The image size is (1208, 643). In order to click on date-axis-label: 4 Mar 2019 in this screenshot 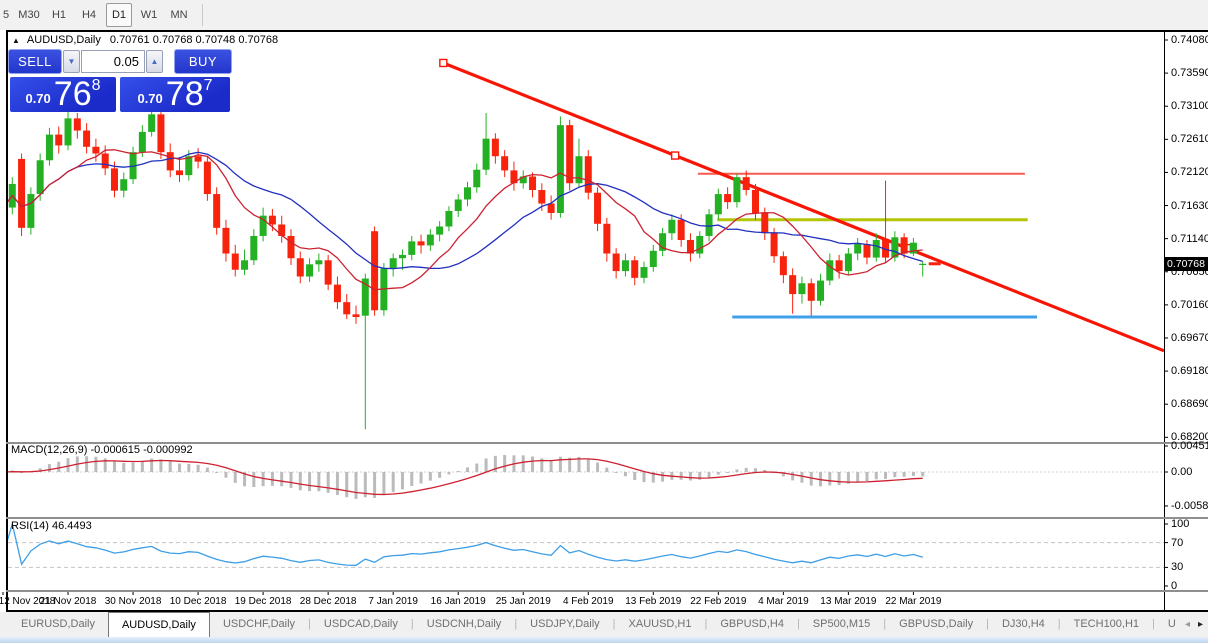, I will do `click(783, 601)`.